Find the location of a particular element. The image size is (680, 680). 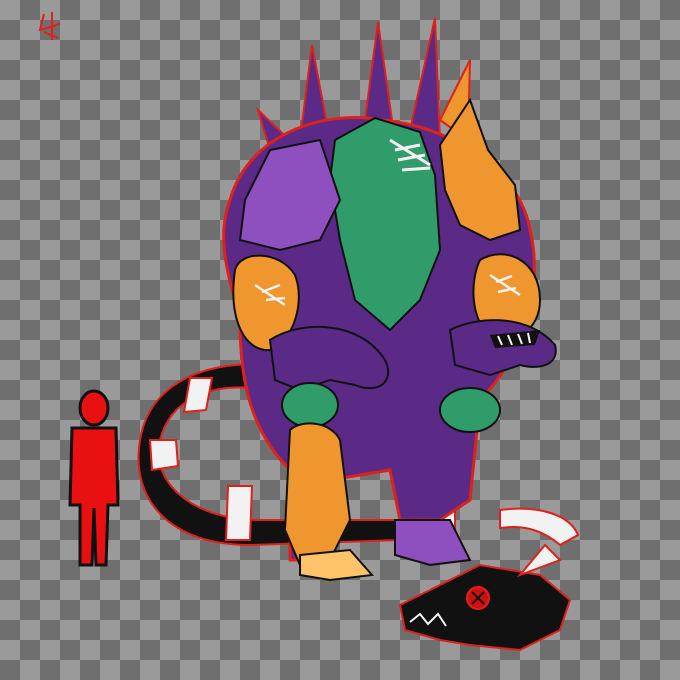

green-right-fist is located at coordinates (470, 410).